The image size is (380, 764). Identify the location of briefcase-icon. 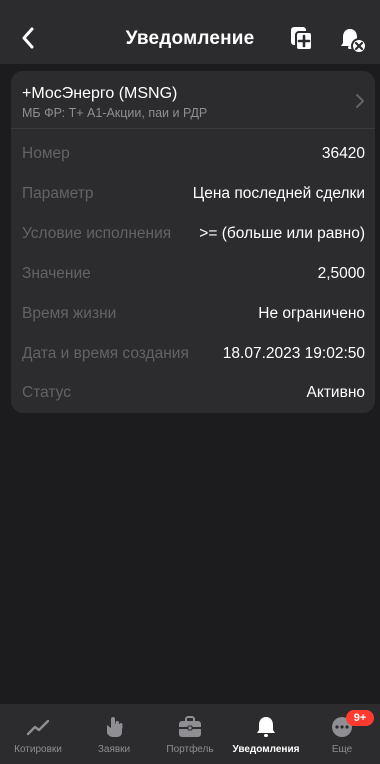
(190, 726).